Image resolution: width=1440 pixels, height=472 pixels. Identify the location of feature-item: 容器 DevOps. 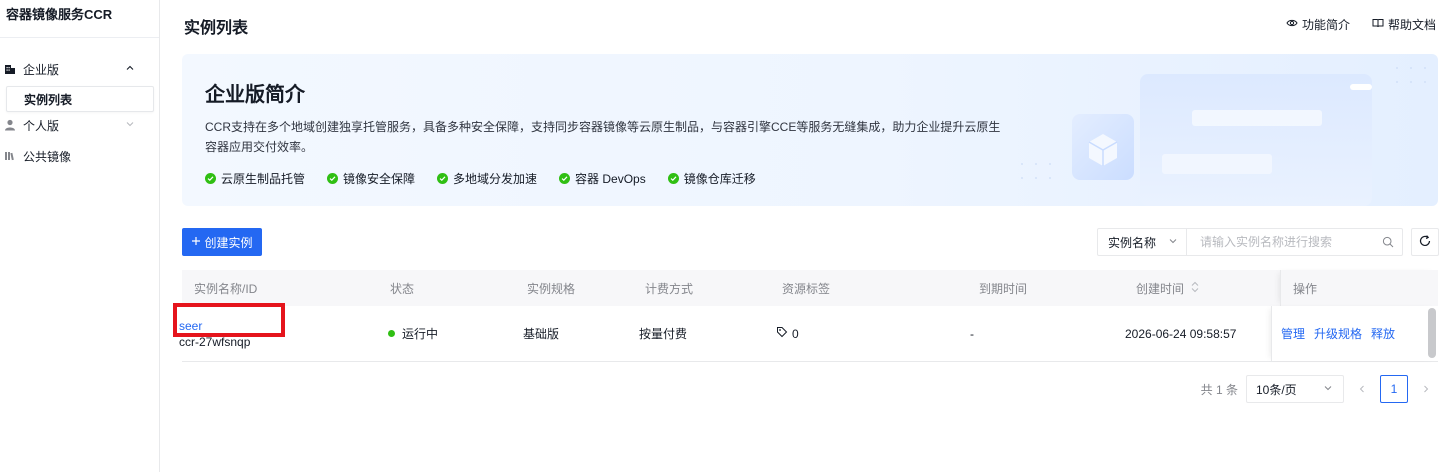
(602, 178).